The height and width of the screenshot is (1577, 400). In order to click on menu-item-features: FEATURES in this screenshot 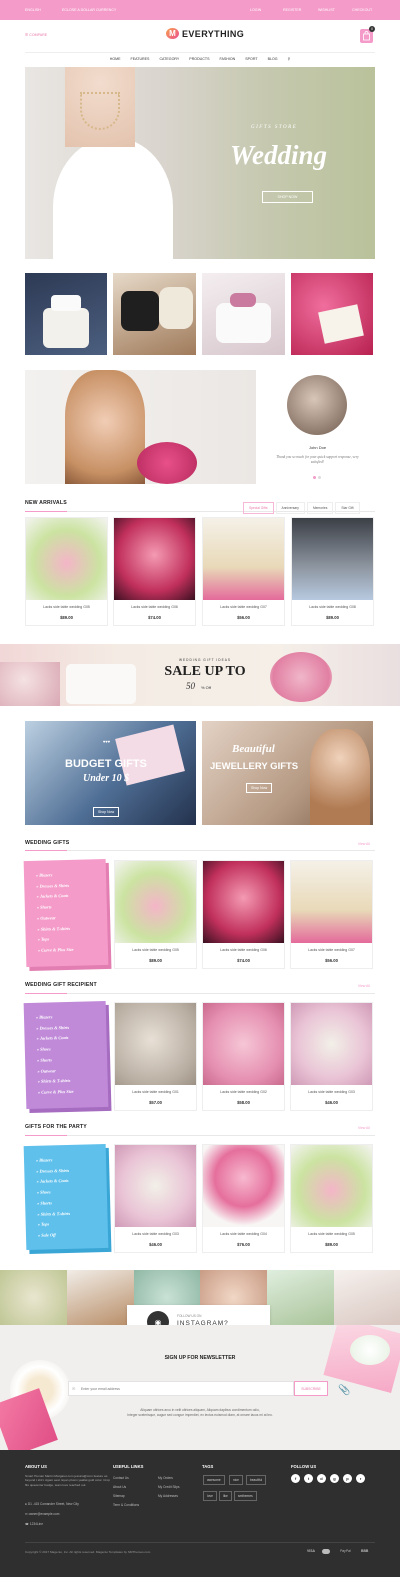, I will do `click(140, 60)`.